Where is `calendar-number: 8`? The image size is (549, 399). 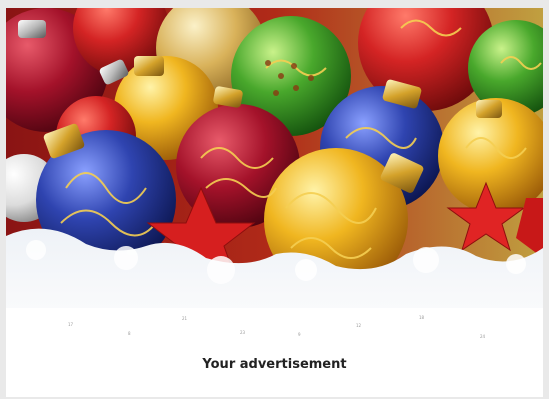
calendar-number: 8 is located at coordinates (129, 333).